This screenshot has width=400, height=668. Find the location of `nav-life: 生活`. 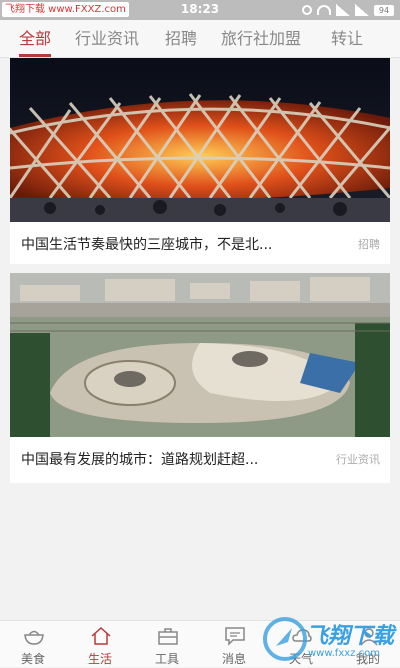

nav-life: 生活 is located at coordinates (100, 644).